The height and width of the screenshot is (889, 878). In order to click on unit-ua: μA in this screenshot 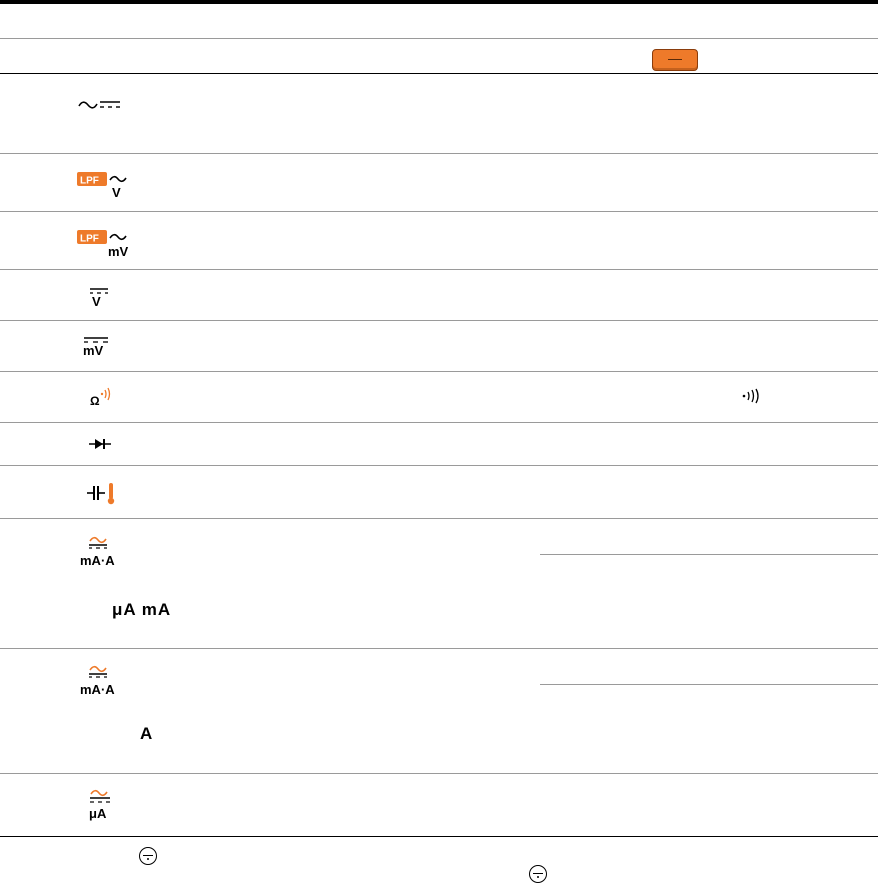, I will do `click(98, 813)`.